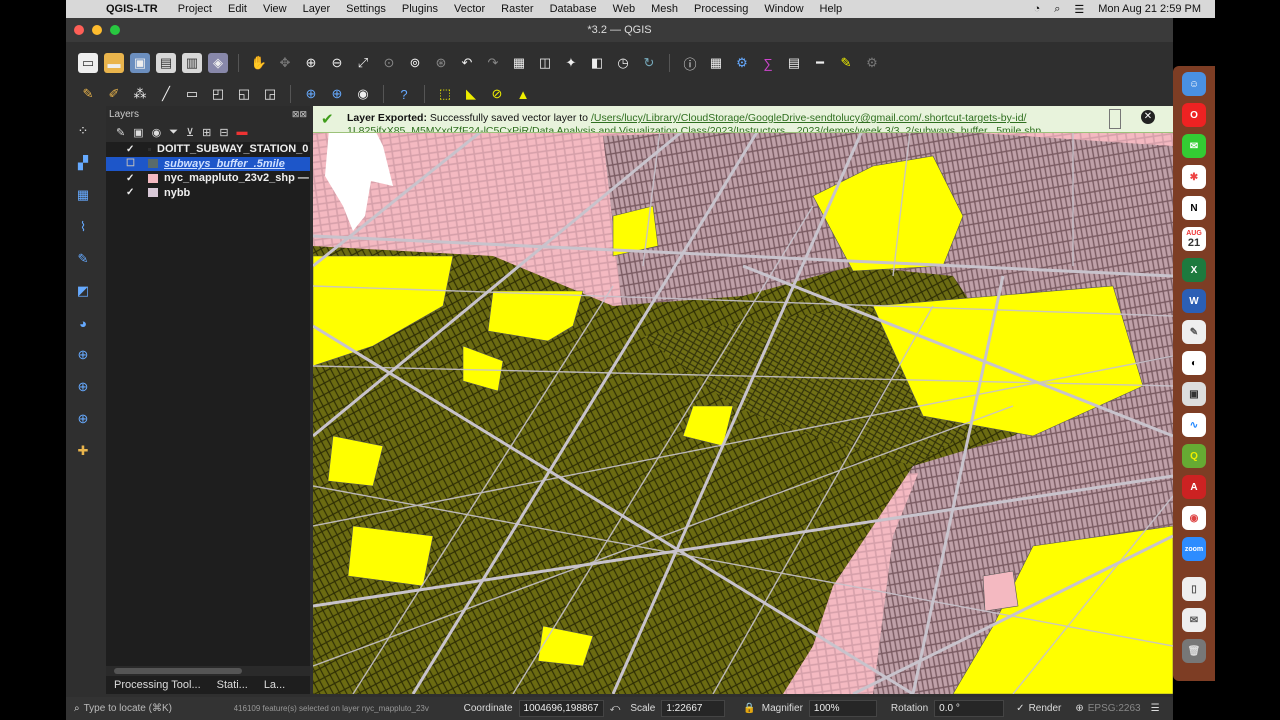 The image size is (1280, 720). I want to click on wifi-icon: ◔, so click(1037, 9).